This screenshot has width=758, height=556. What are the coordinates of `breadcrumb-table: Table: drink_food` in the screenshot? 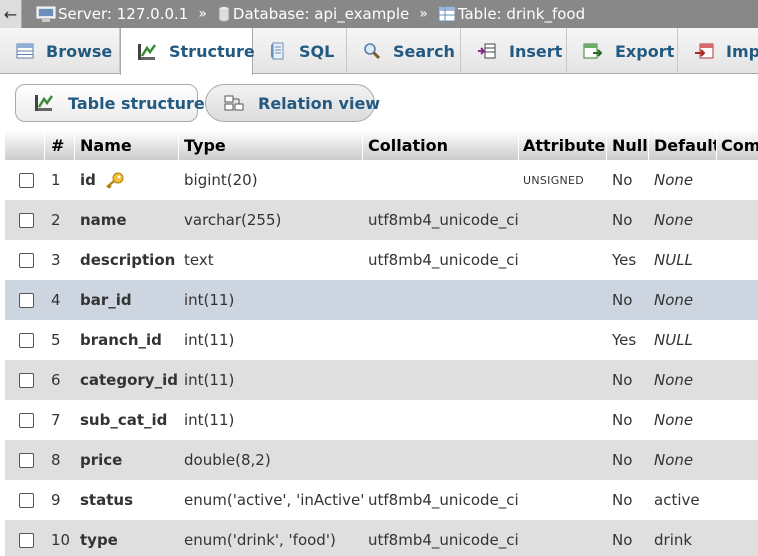 It's located at (511, 14).